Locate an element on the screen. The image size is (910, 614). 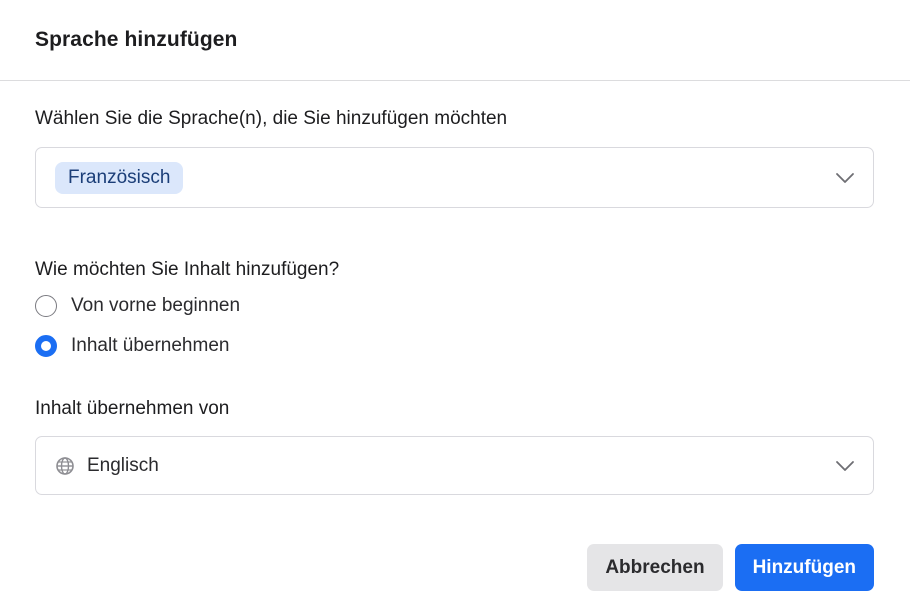
language-chip-french: Französisch is located at coordinates (119, 177).